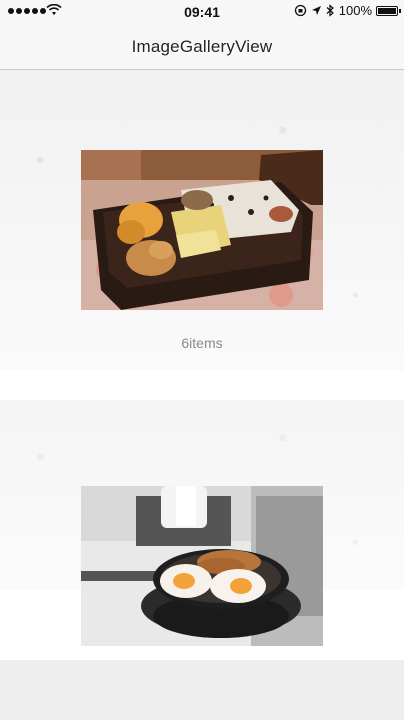 The image size is (404, 720). I want to click on battery-icon, so click(388, 10).